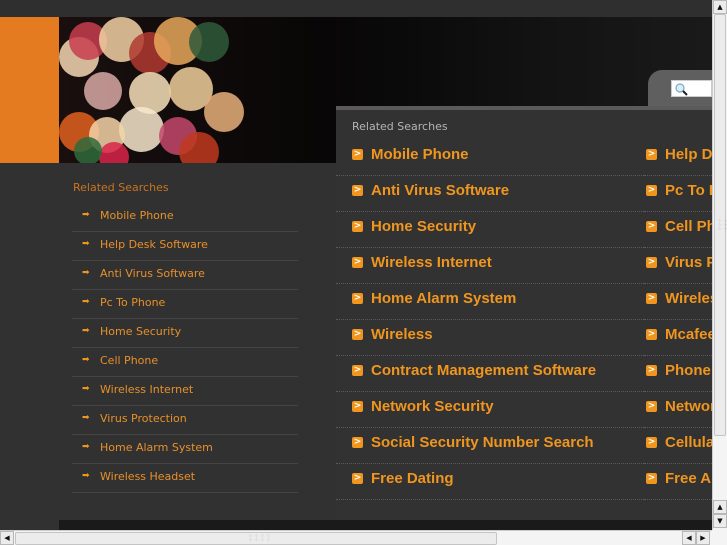 The image size is (727, 545). I want to click on search-result-link: Mcafee, so click(690, 334).